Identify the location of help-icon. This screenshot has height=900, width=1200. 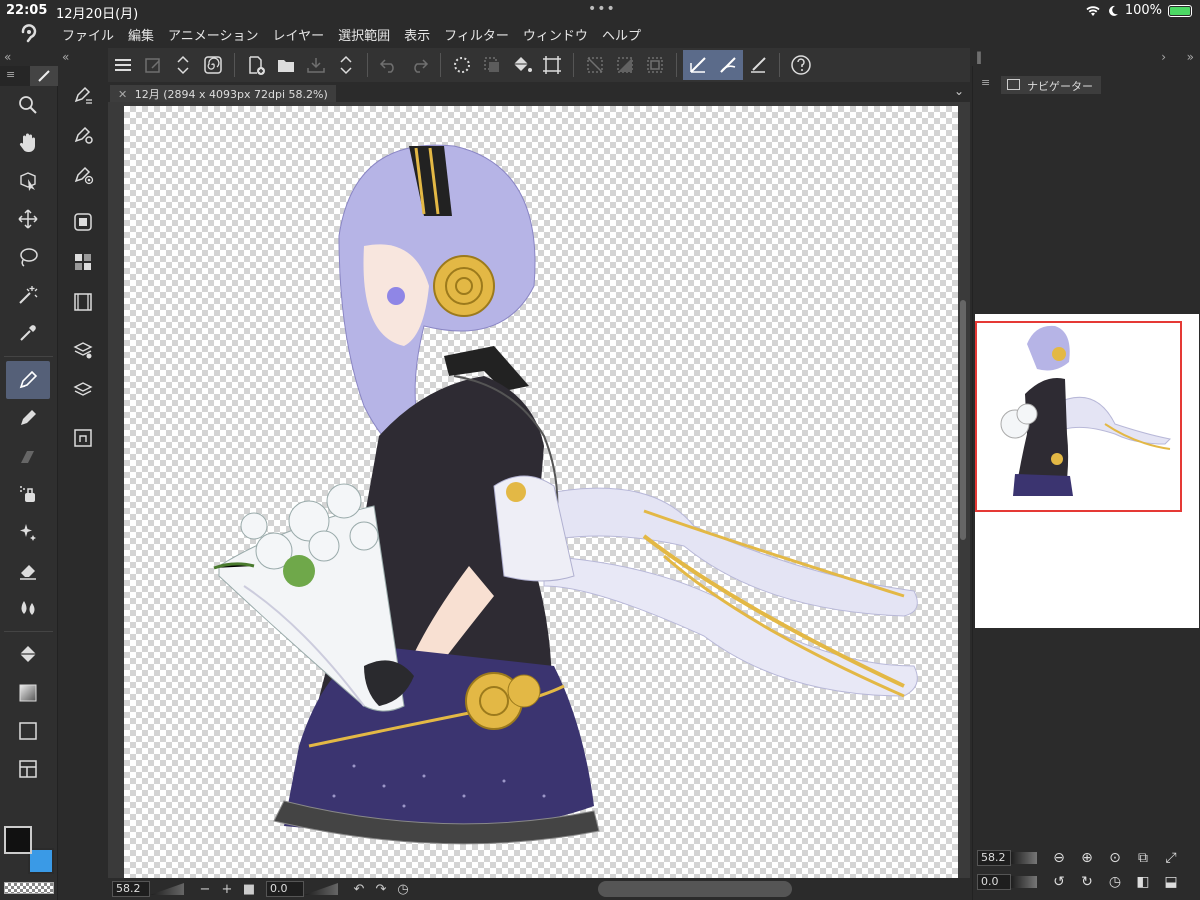
(801, 65).